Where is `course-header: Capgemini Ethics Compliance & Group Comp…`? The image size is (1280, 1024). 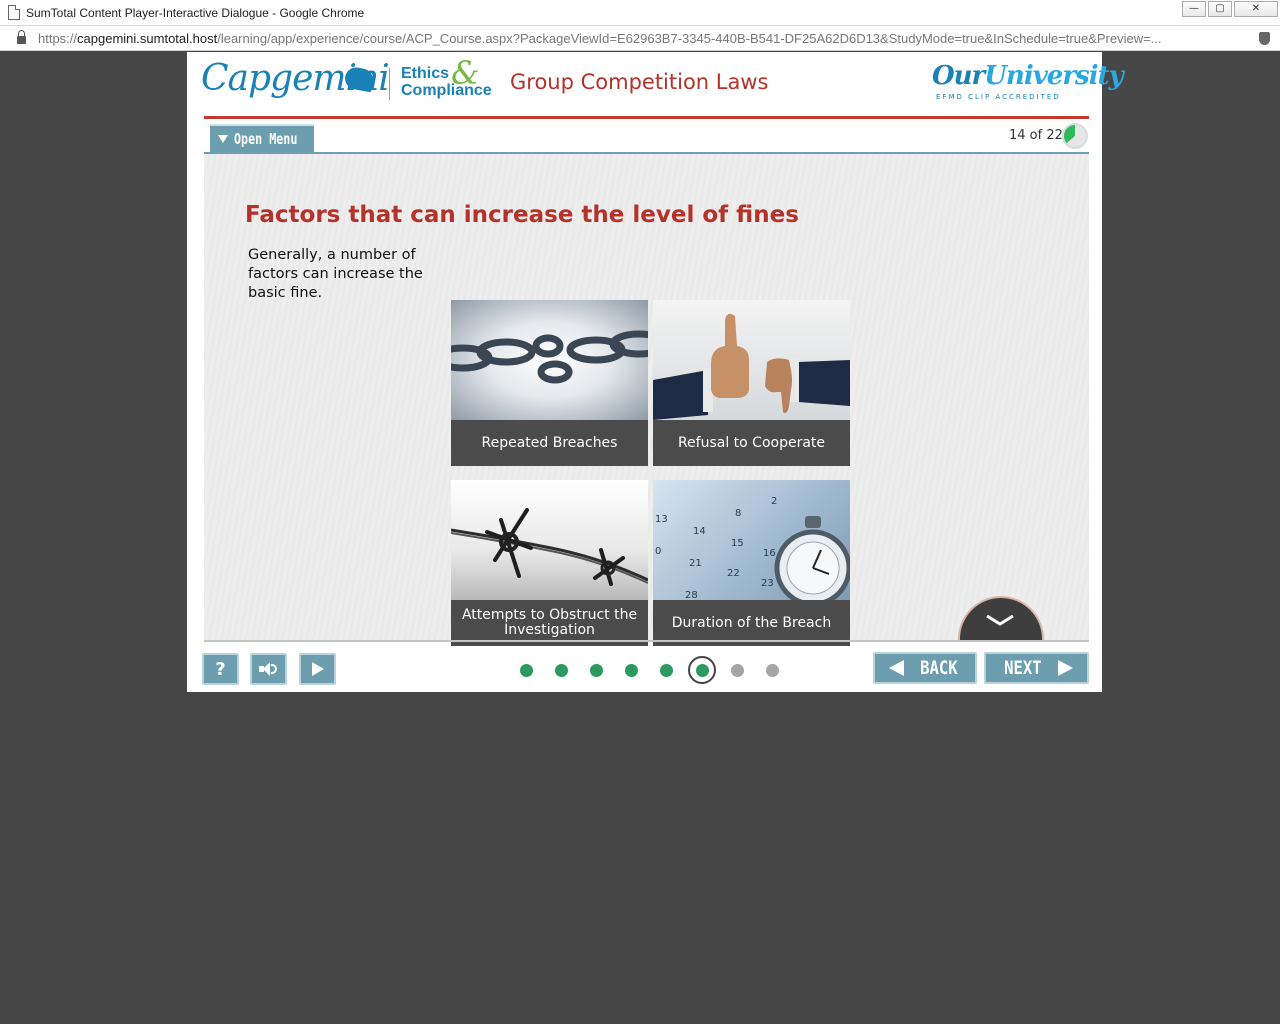
course-header: Capgemini Ethics Compliance & Group Comp… is located at coordinates (655, 85).